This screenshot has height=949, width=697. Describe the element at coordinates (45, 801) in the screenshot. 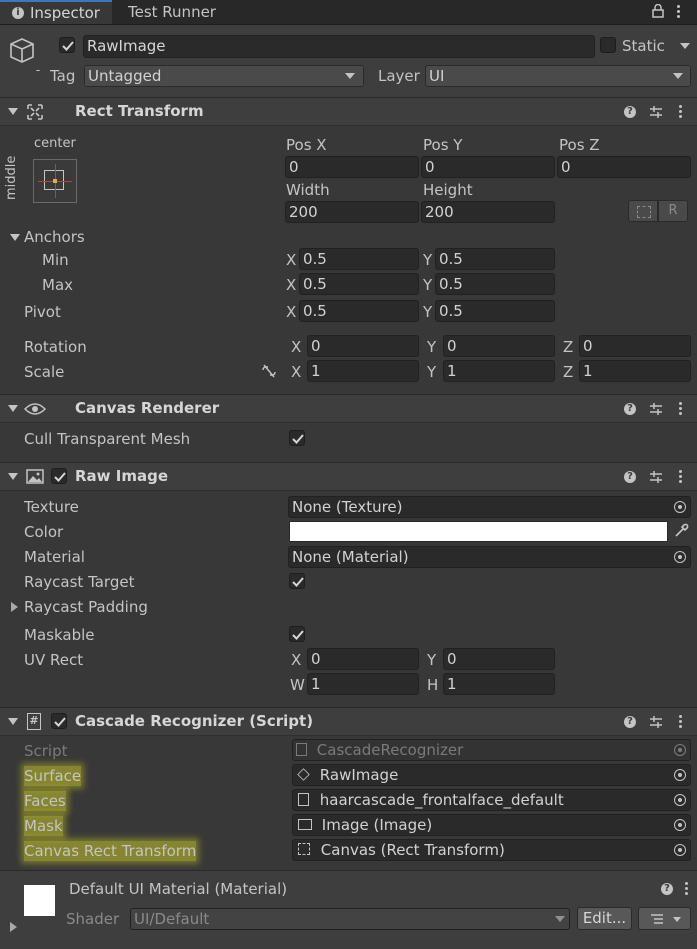

I see `faces-label: Faces` at that location.